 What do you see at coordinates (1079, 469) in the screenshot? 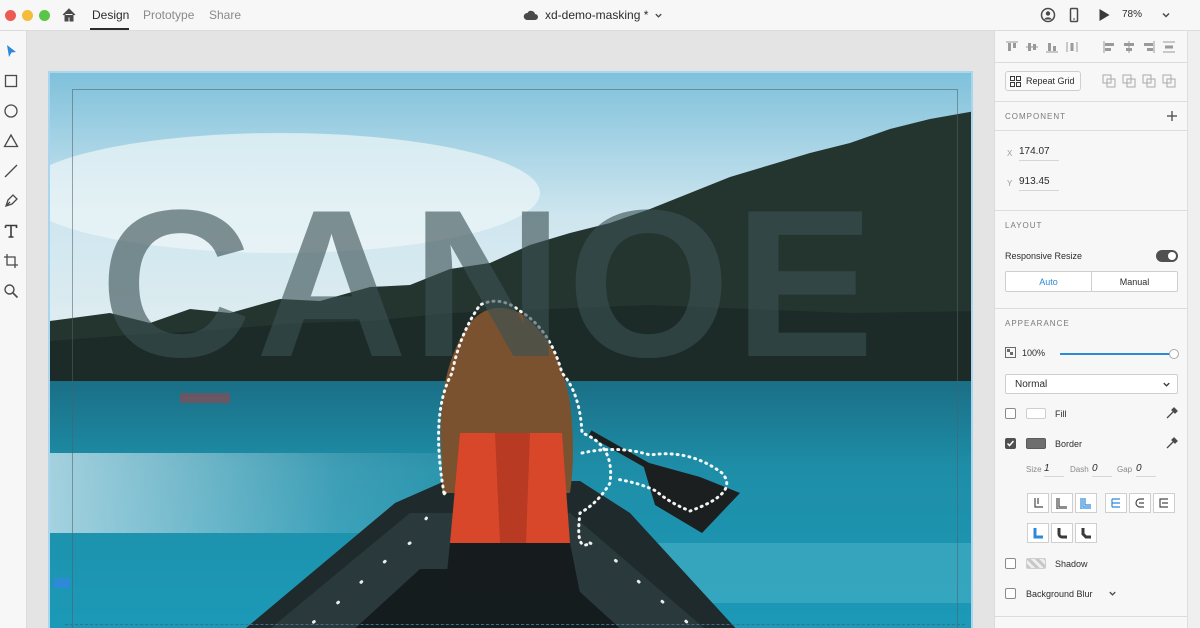
I see `border-dash-label: Dash` at bounding box center [1079, 469].